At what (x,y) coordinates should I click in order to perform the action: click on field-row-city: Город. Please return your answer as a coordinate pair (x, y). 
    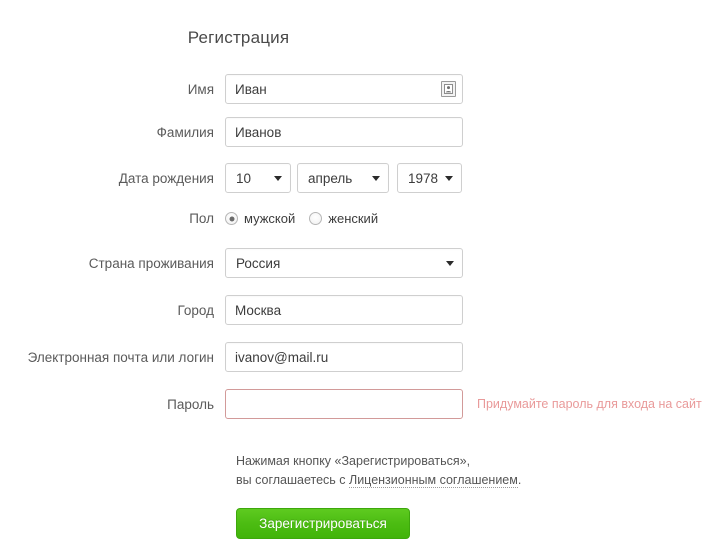
    Looking at the image, I should click on (231, 310).